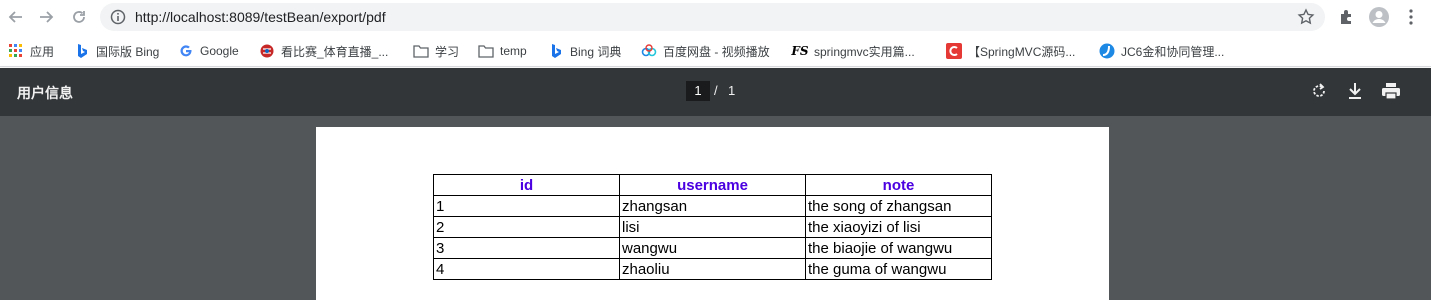 The height and width of the screenshot is (307, 1431). I want to click on bookmark-google: Google, so click(208, 51).